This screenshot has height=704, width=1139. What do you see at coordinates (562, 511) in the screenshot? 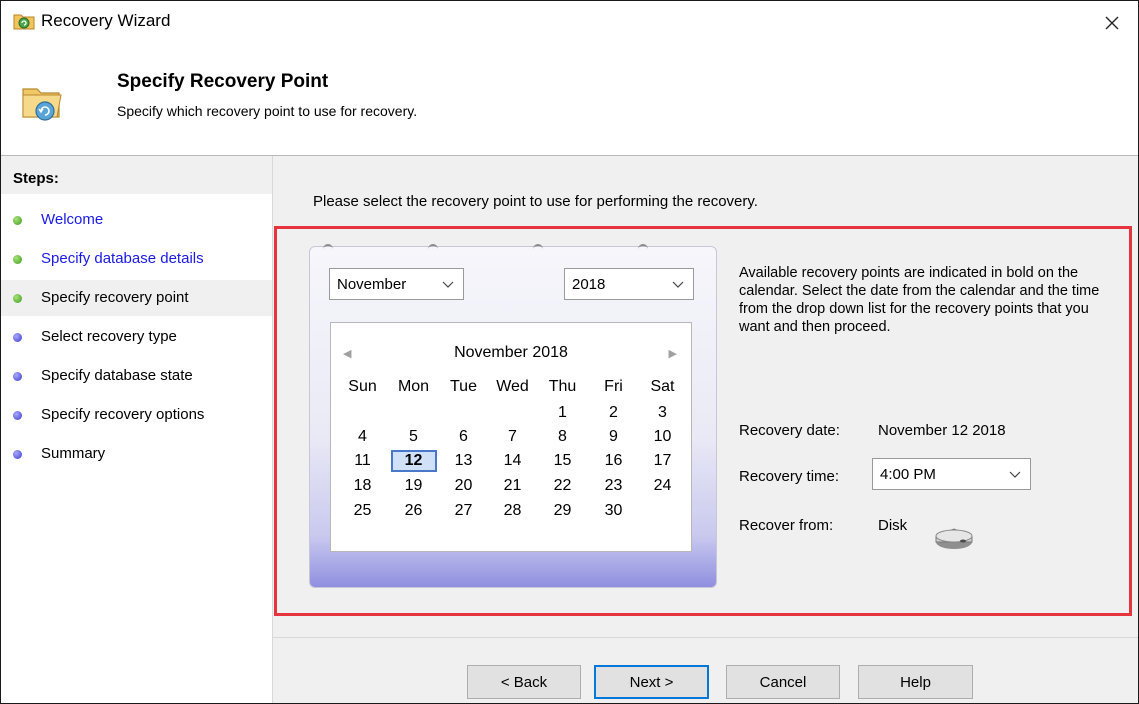
I see `calendar-day: 29` at bounding box center [562, 511].